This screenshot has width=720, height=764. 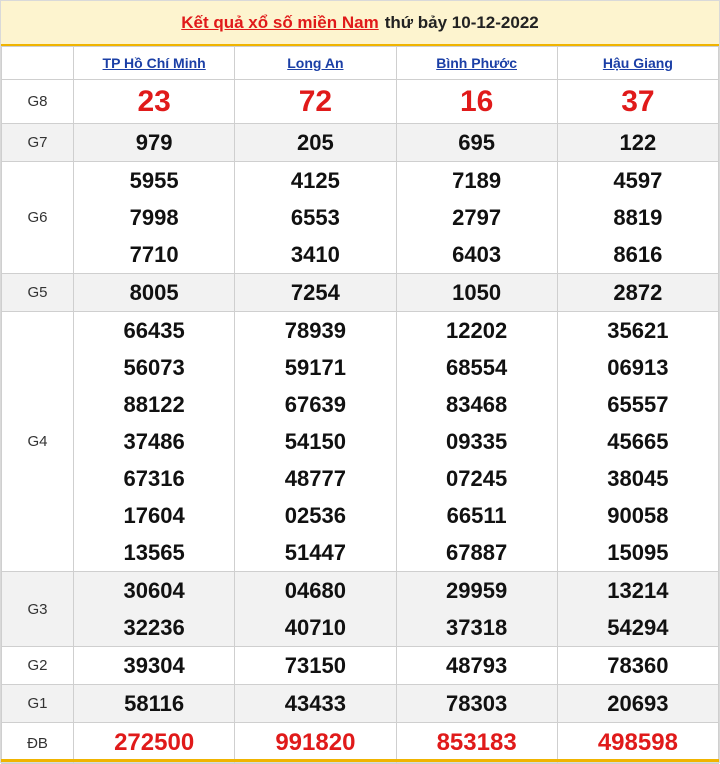 I want to click on prize-number: 43433, so click(x=315, y=703).